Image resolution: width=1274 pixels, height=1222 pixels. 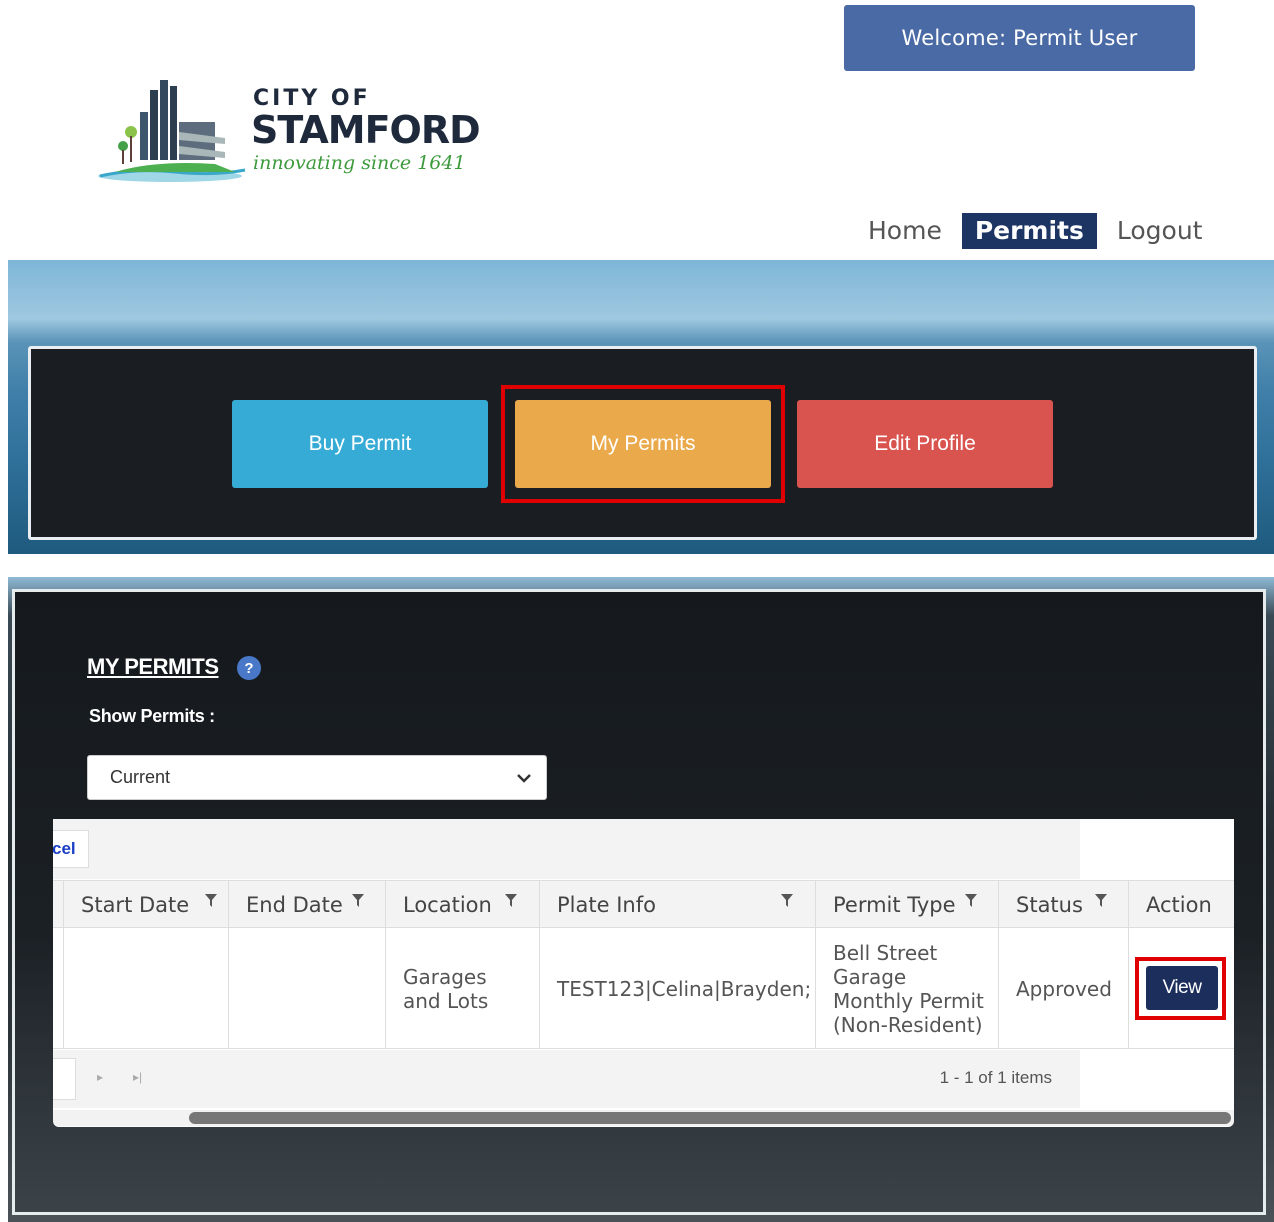 What do you see at coordinates (140, 777) in the screenshot?
I see `show-permits-select-value: Current` at bounding box center [140, 777].